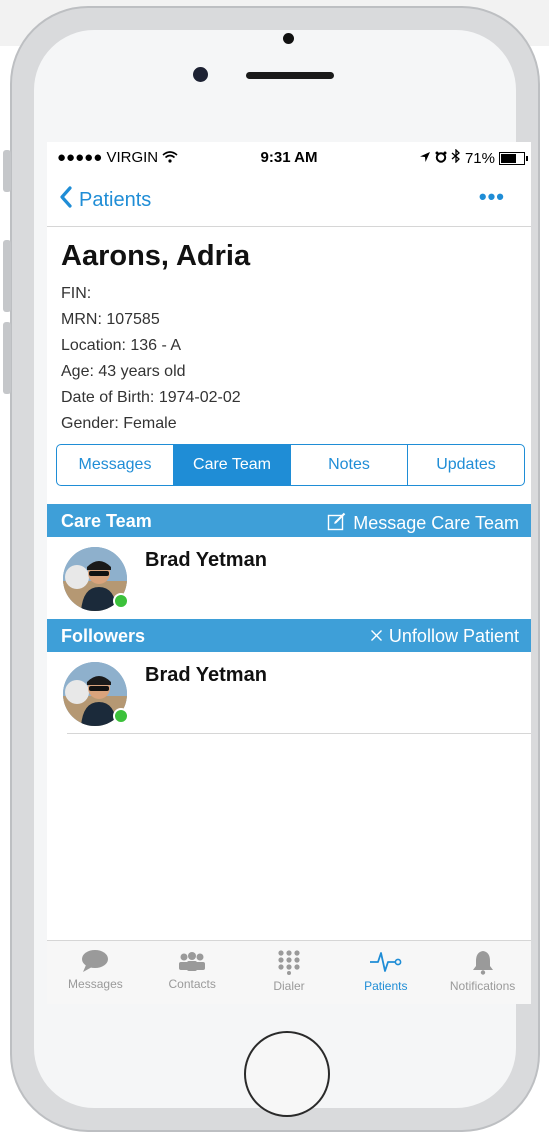 Image resolution: width=549 pixels, height=1135 pixels. Describe the element at coordinates (76, 293) in the screenshot. I see `patient-fin: FIN:` at that location.